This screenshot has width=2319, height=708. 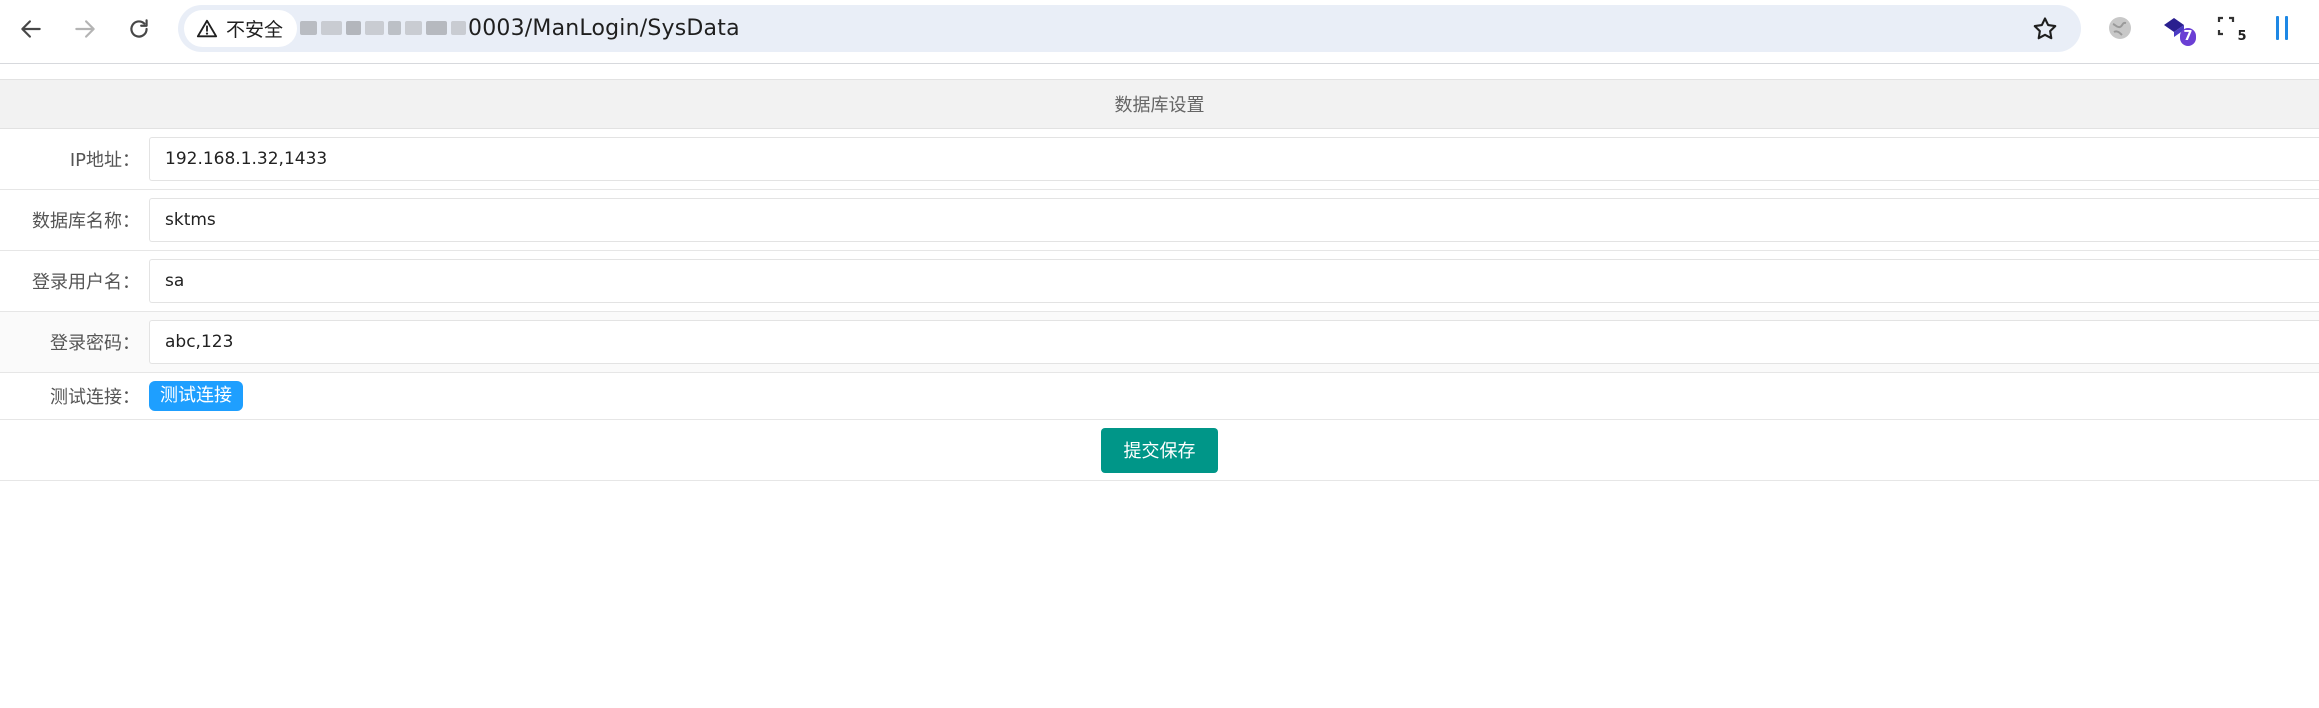 I want to click on login-password-label: 登录密码：, so click(x=95, y=343).